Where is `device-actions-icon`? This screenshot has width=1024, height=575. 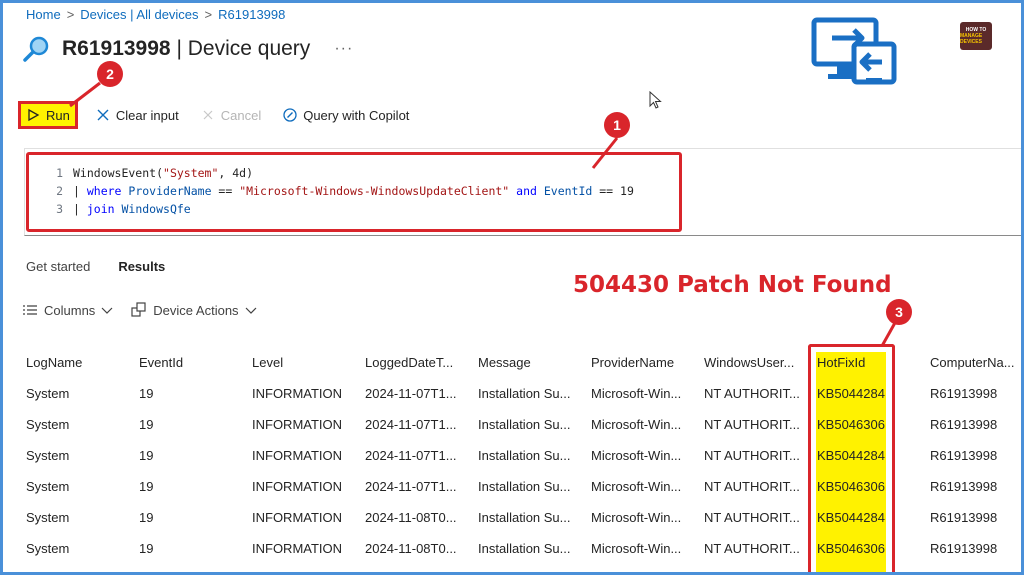
device-actions-icon is located at coordinates (138, 309).